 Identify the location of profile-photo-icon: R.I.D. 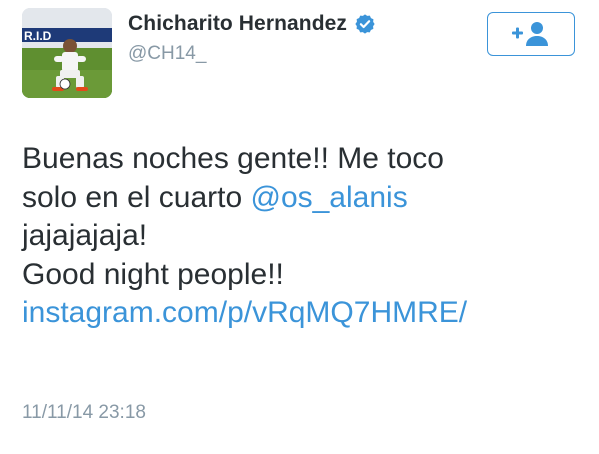
(67, 53).